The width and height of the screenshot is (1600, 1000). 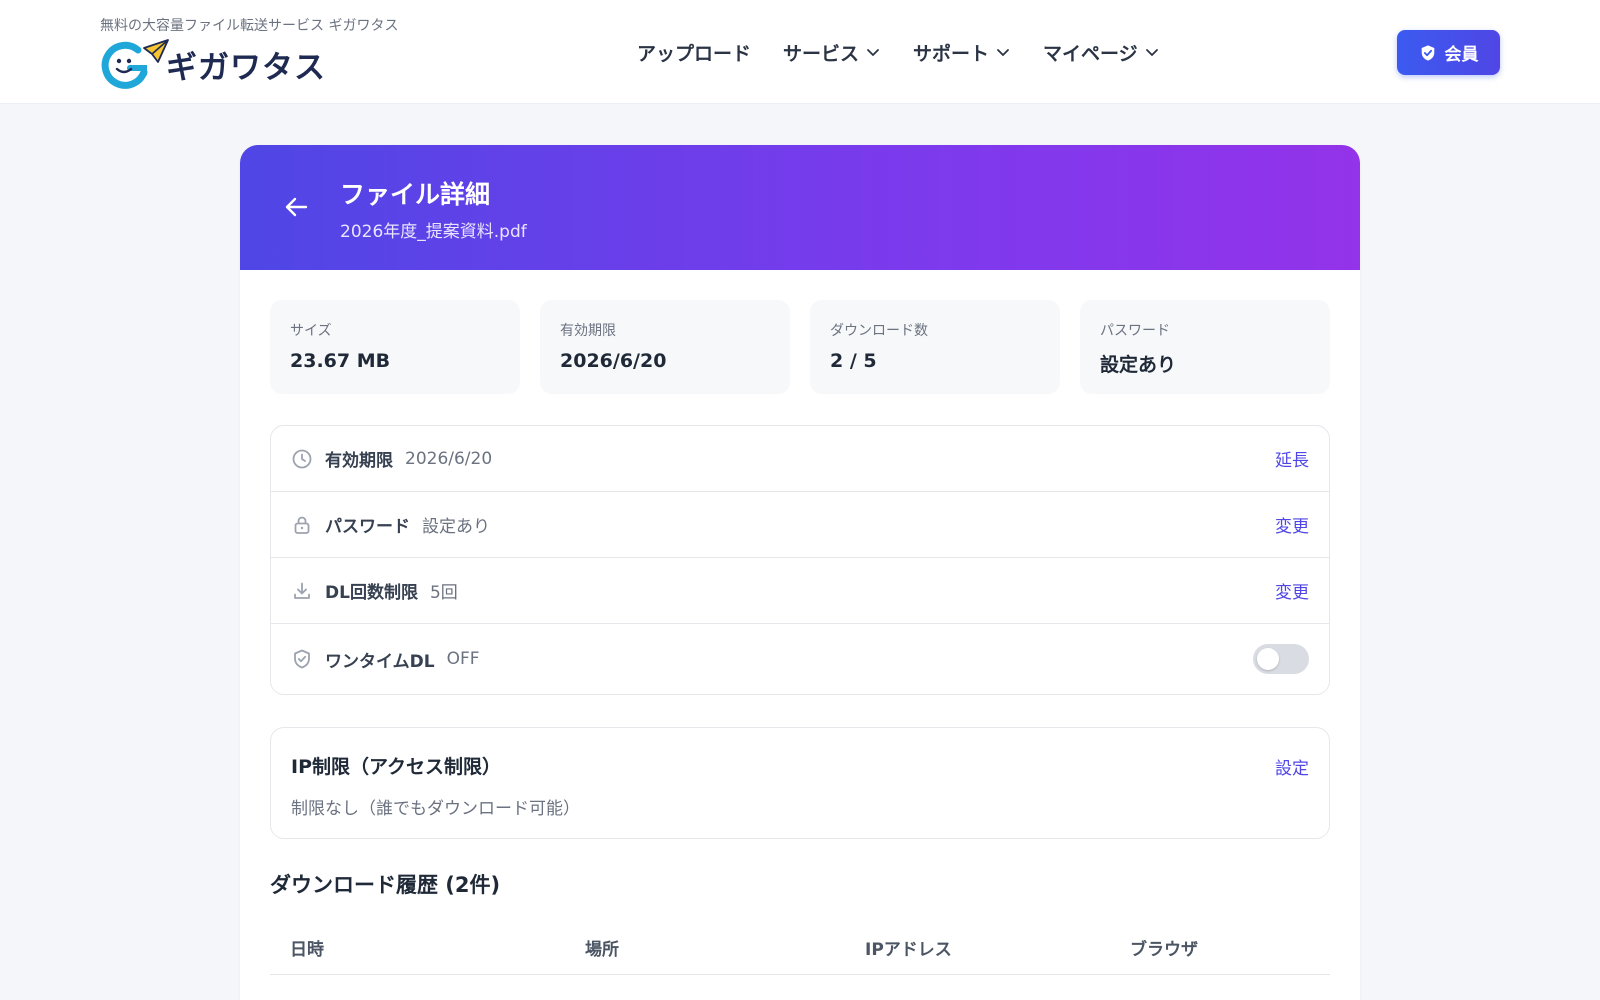 I want to click on nav-support-label: サポート, so click(x=951, y=53).